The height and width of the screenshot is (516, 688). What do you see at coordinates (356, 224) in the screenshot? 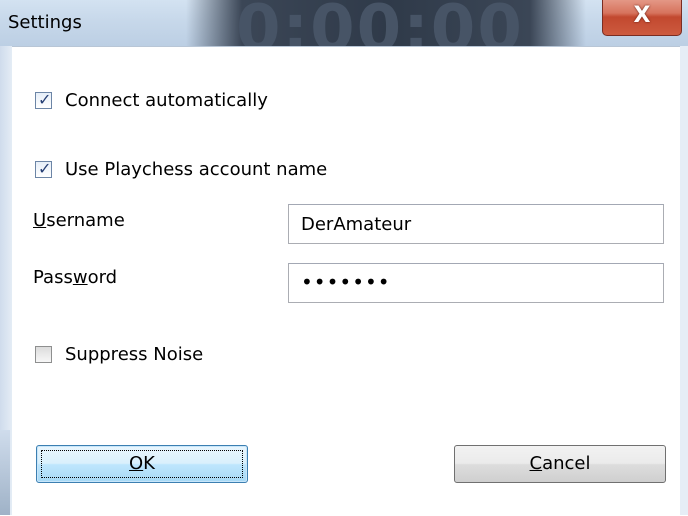
I see `username-value: DerAmateur` at bounding box center [356, 224].